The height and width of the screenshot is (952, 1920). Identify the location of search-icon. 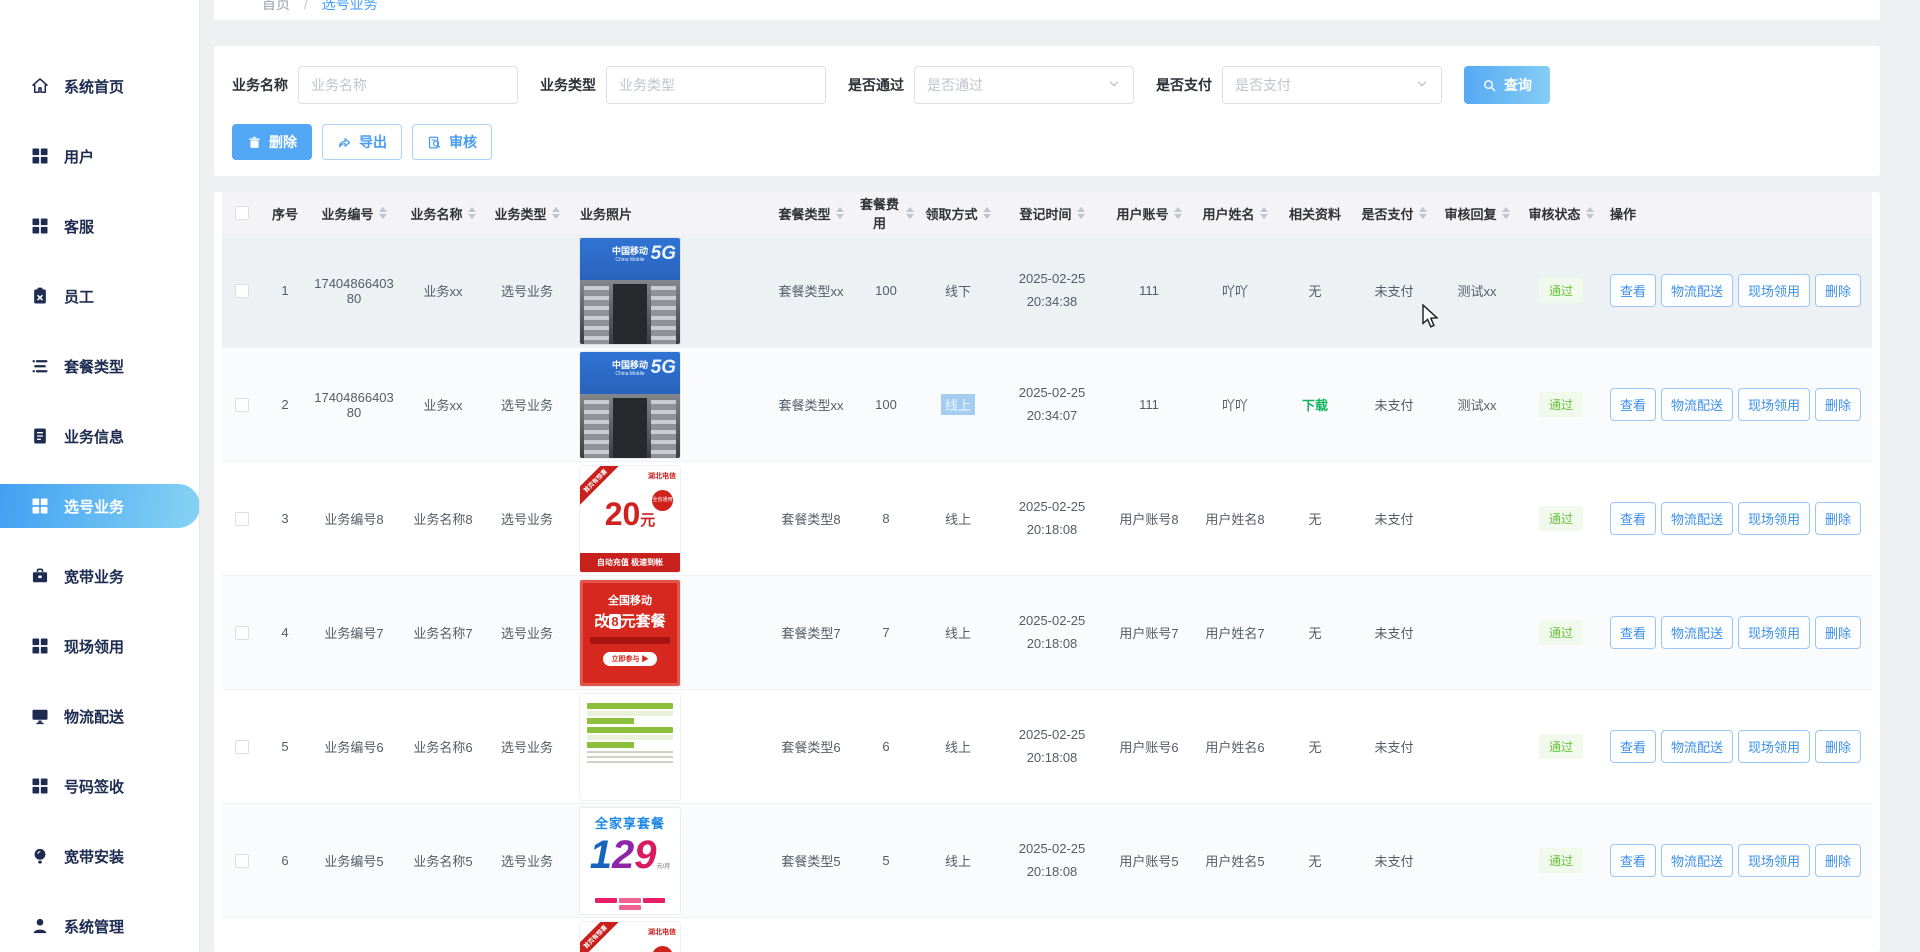
(1489, 85).